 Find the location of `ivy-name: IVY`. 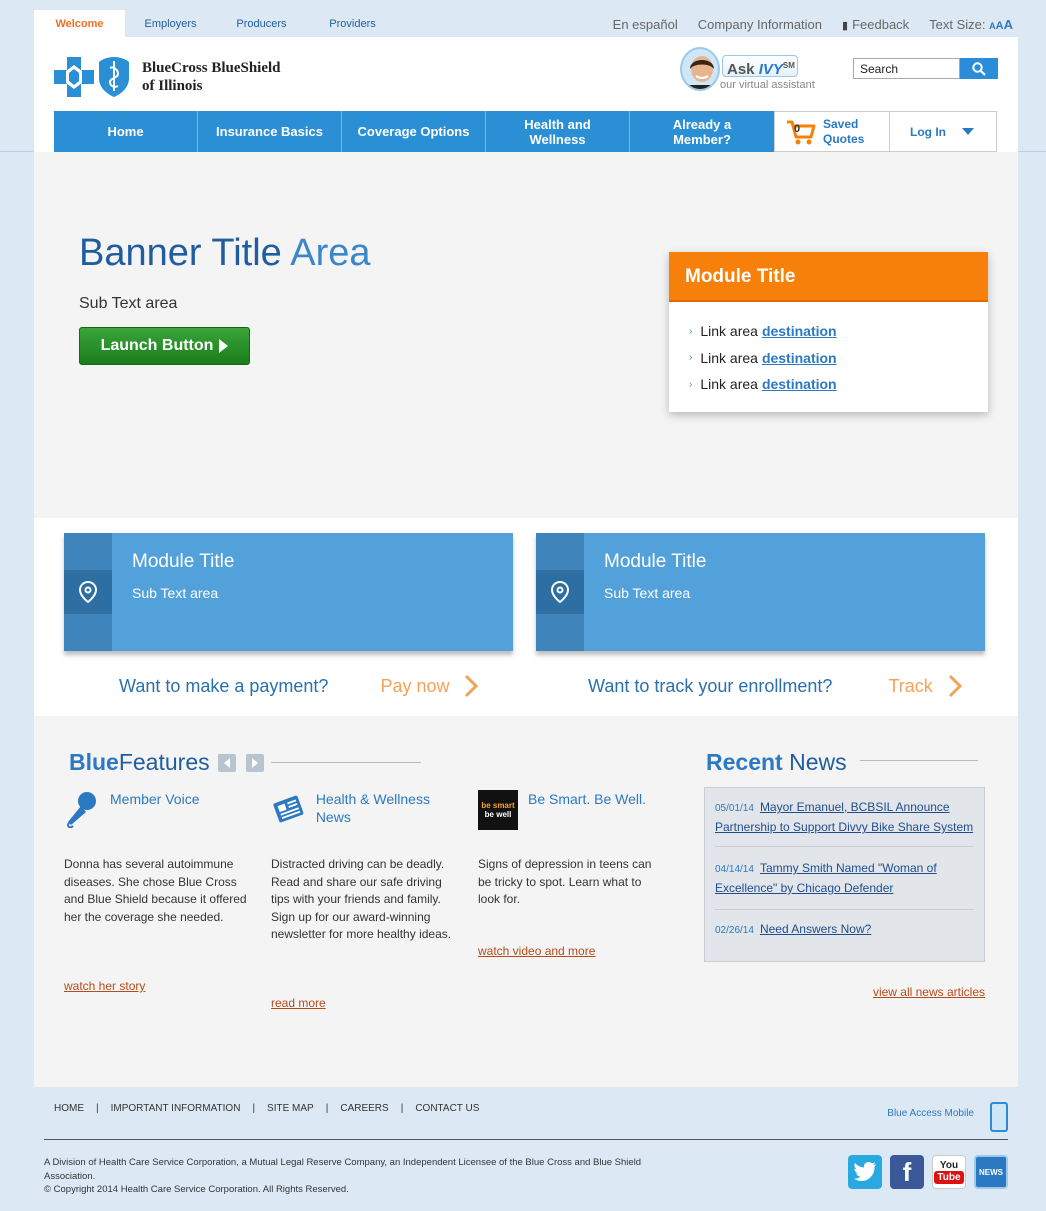

ivy-name: IVY is located at coordinates (770, 69).